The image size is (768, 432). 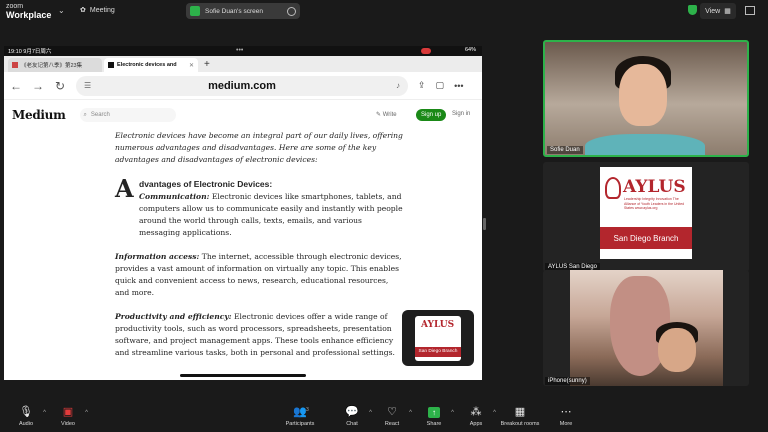 What do you see at coordinates (30, 52) in the screenshot?
I see `status-time: 19:10 9月7日周六` at bounding box center [30, 52].